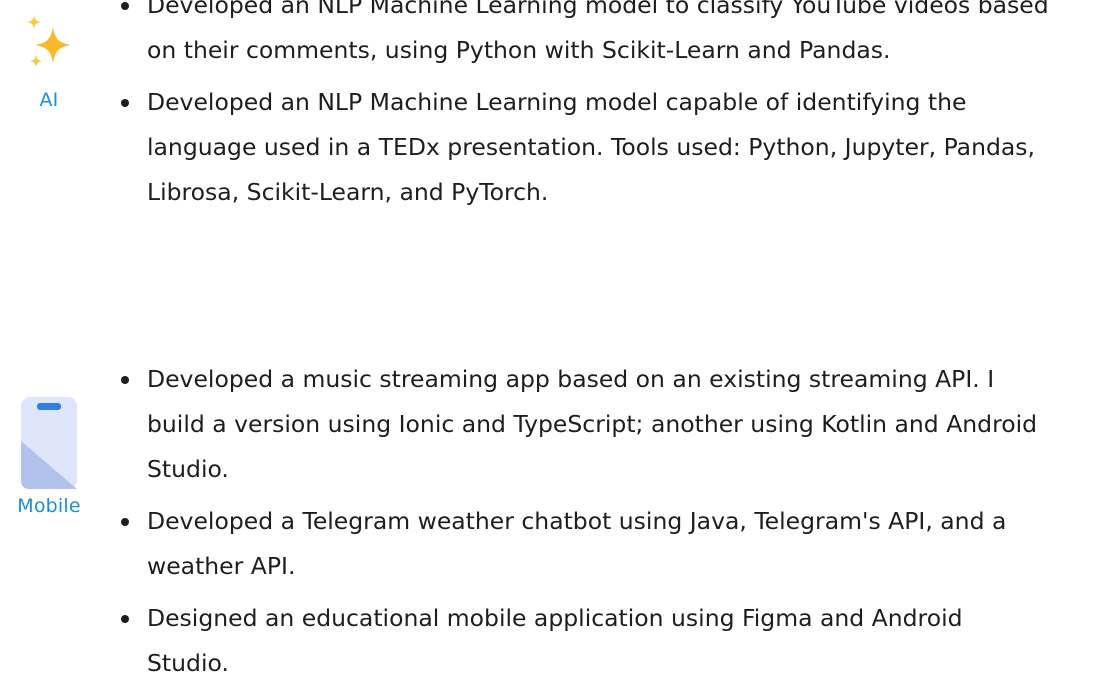 The width and height of the screenshot is (1094, 683). What do you see at coordinates (49, 100) in the screenshot?
I see `category-label-ai: AI` at bounding box center [49, 100].